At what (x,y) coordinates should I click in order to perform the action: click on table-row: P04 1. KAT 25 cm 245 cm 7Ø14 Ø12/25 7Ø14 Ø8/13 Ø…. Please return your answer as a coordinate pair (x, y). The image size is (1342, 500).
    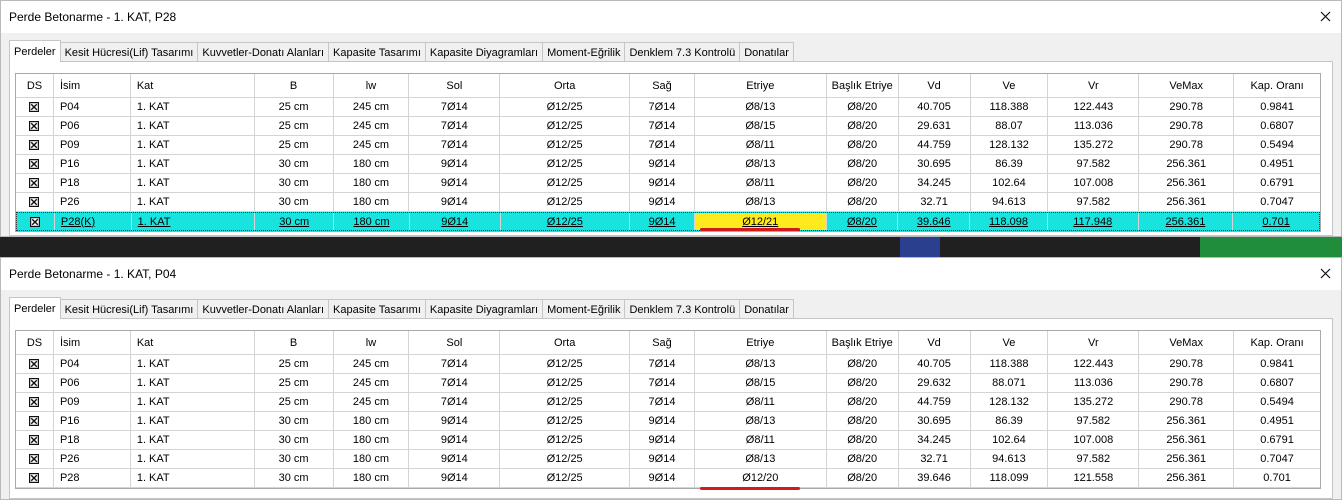
    Looking at the image, I should click on (668, 364).